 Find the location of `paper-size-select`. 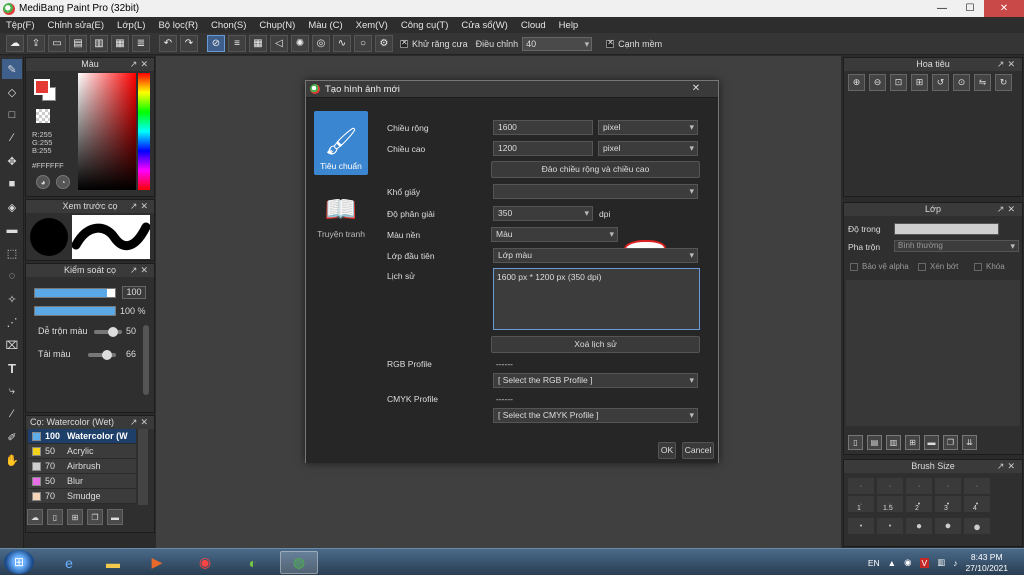

paper-size-select is located at coordinates (595, 191).